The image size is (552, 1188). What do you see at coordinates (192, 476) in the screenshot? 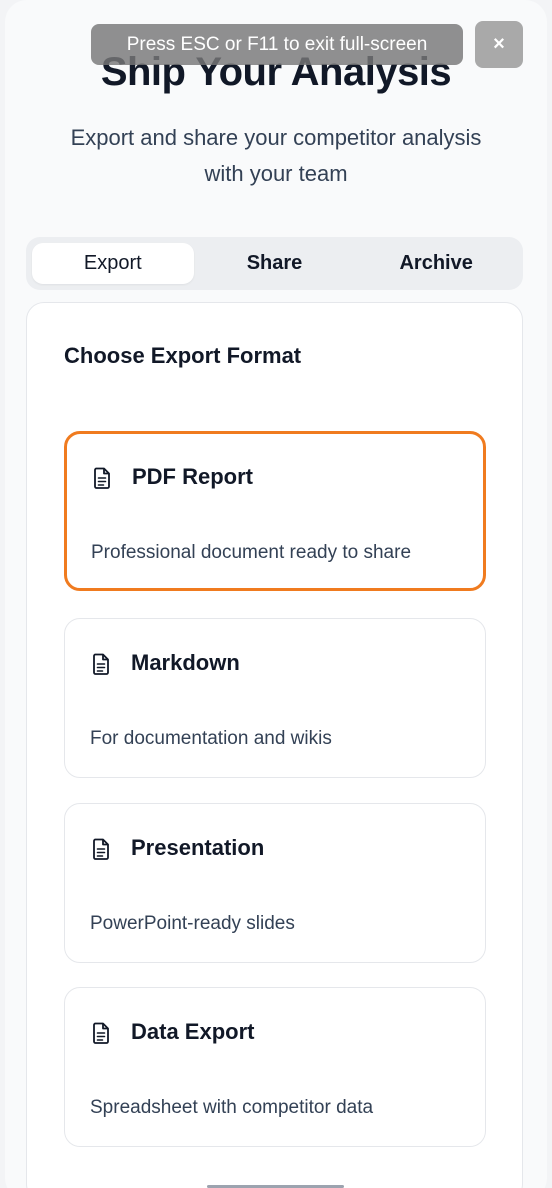
I see `export-option-title: PDF Report` at bounding box center [192, 476].